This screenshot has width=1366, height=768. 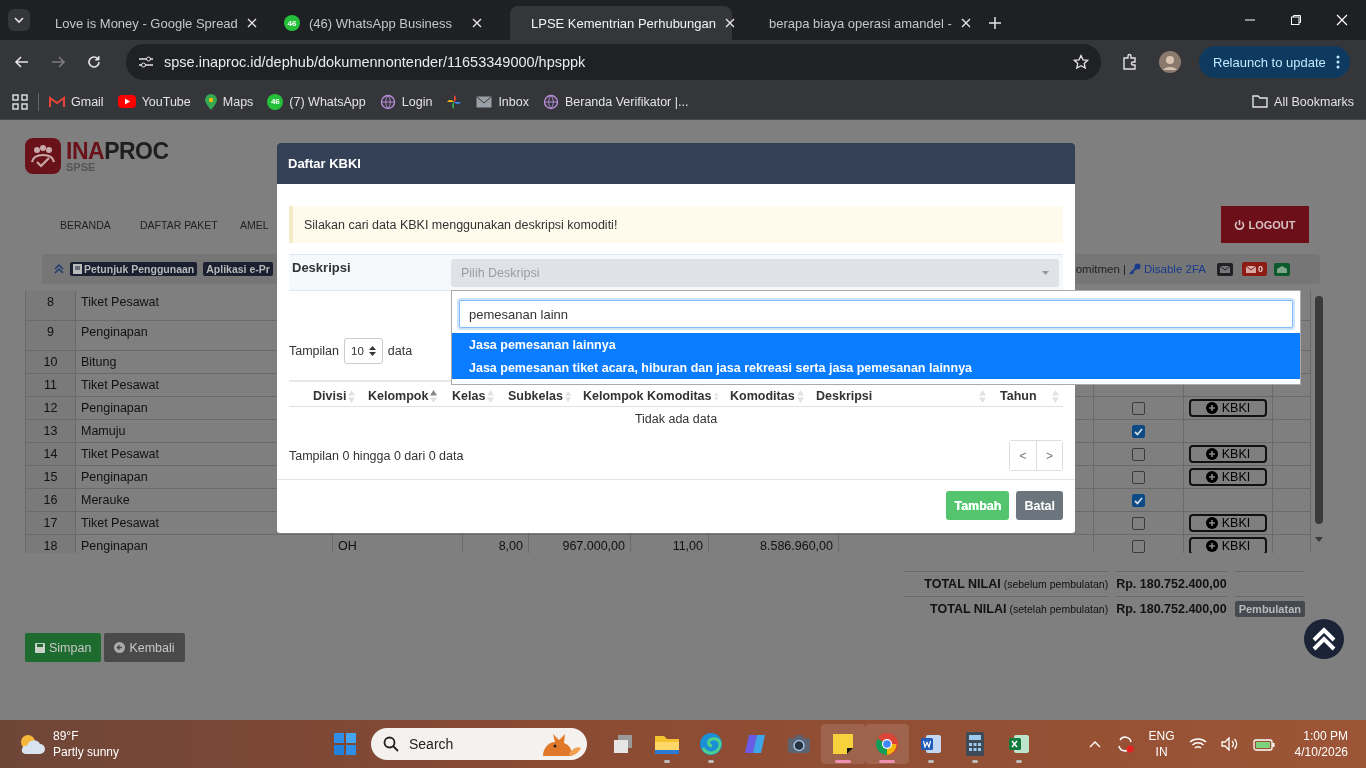 What do you see at coordinates (876, 367) in the screenshot?
I see `dropdown-option: Jasa pemesanan tiket acara, hiburan dan jasa rekreasi serta jasa pemesanan lainnya` at bounding box center [876, 367].